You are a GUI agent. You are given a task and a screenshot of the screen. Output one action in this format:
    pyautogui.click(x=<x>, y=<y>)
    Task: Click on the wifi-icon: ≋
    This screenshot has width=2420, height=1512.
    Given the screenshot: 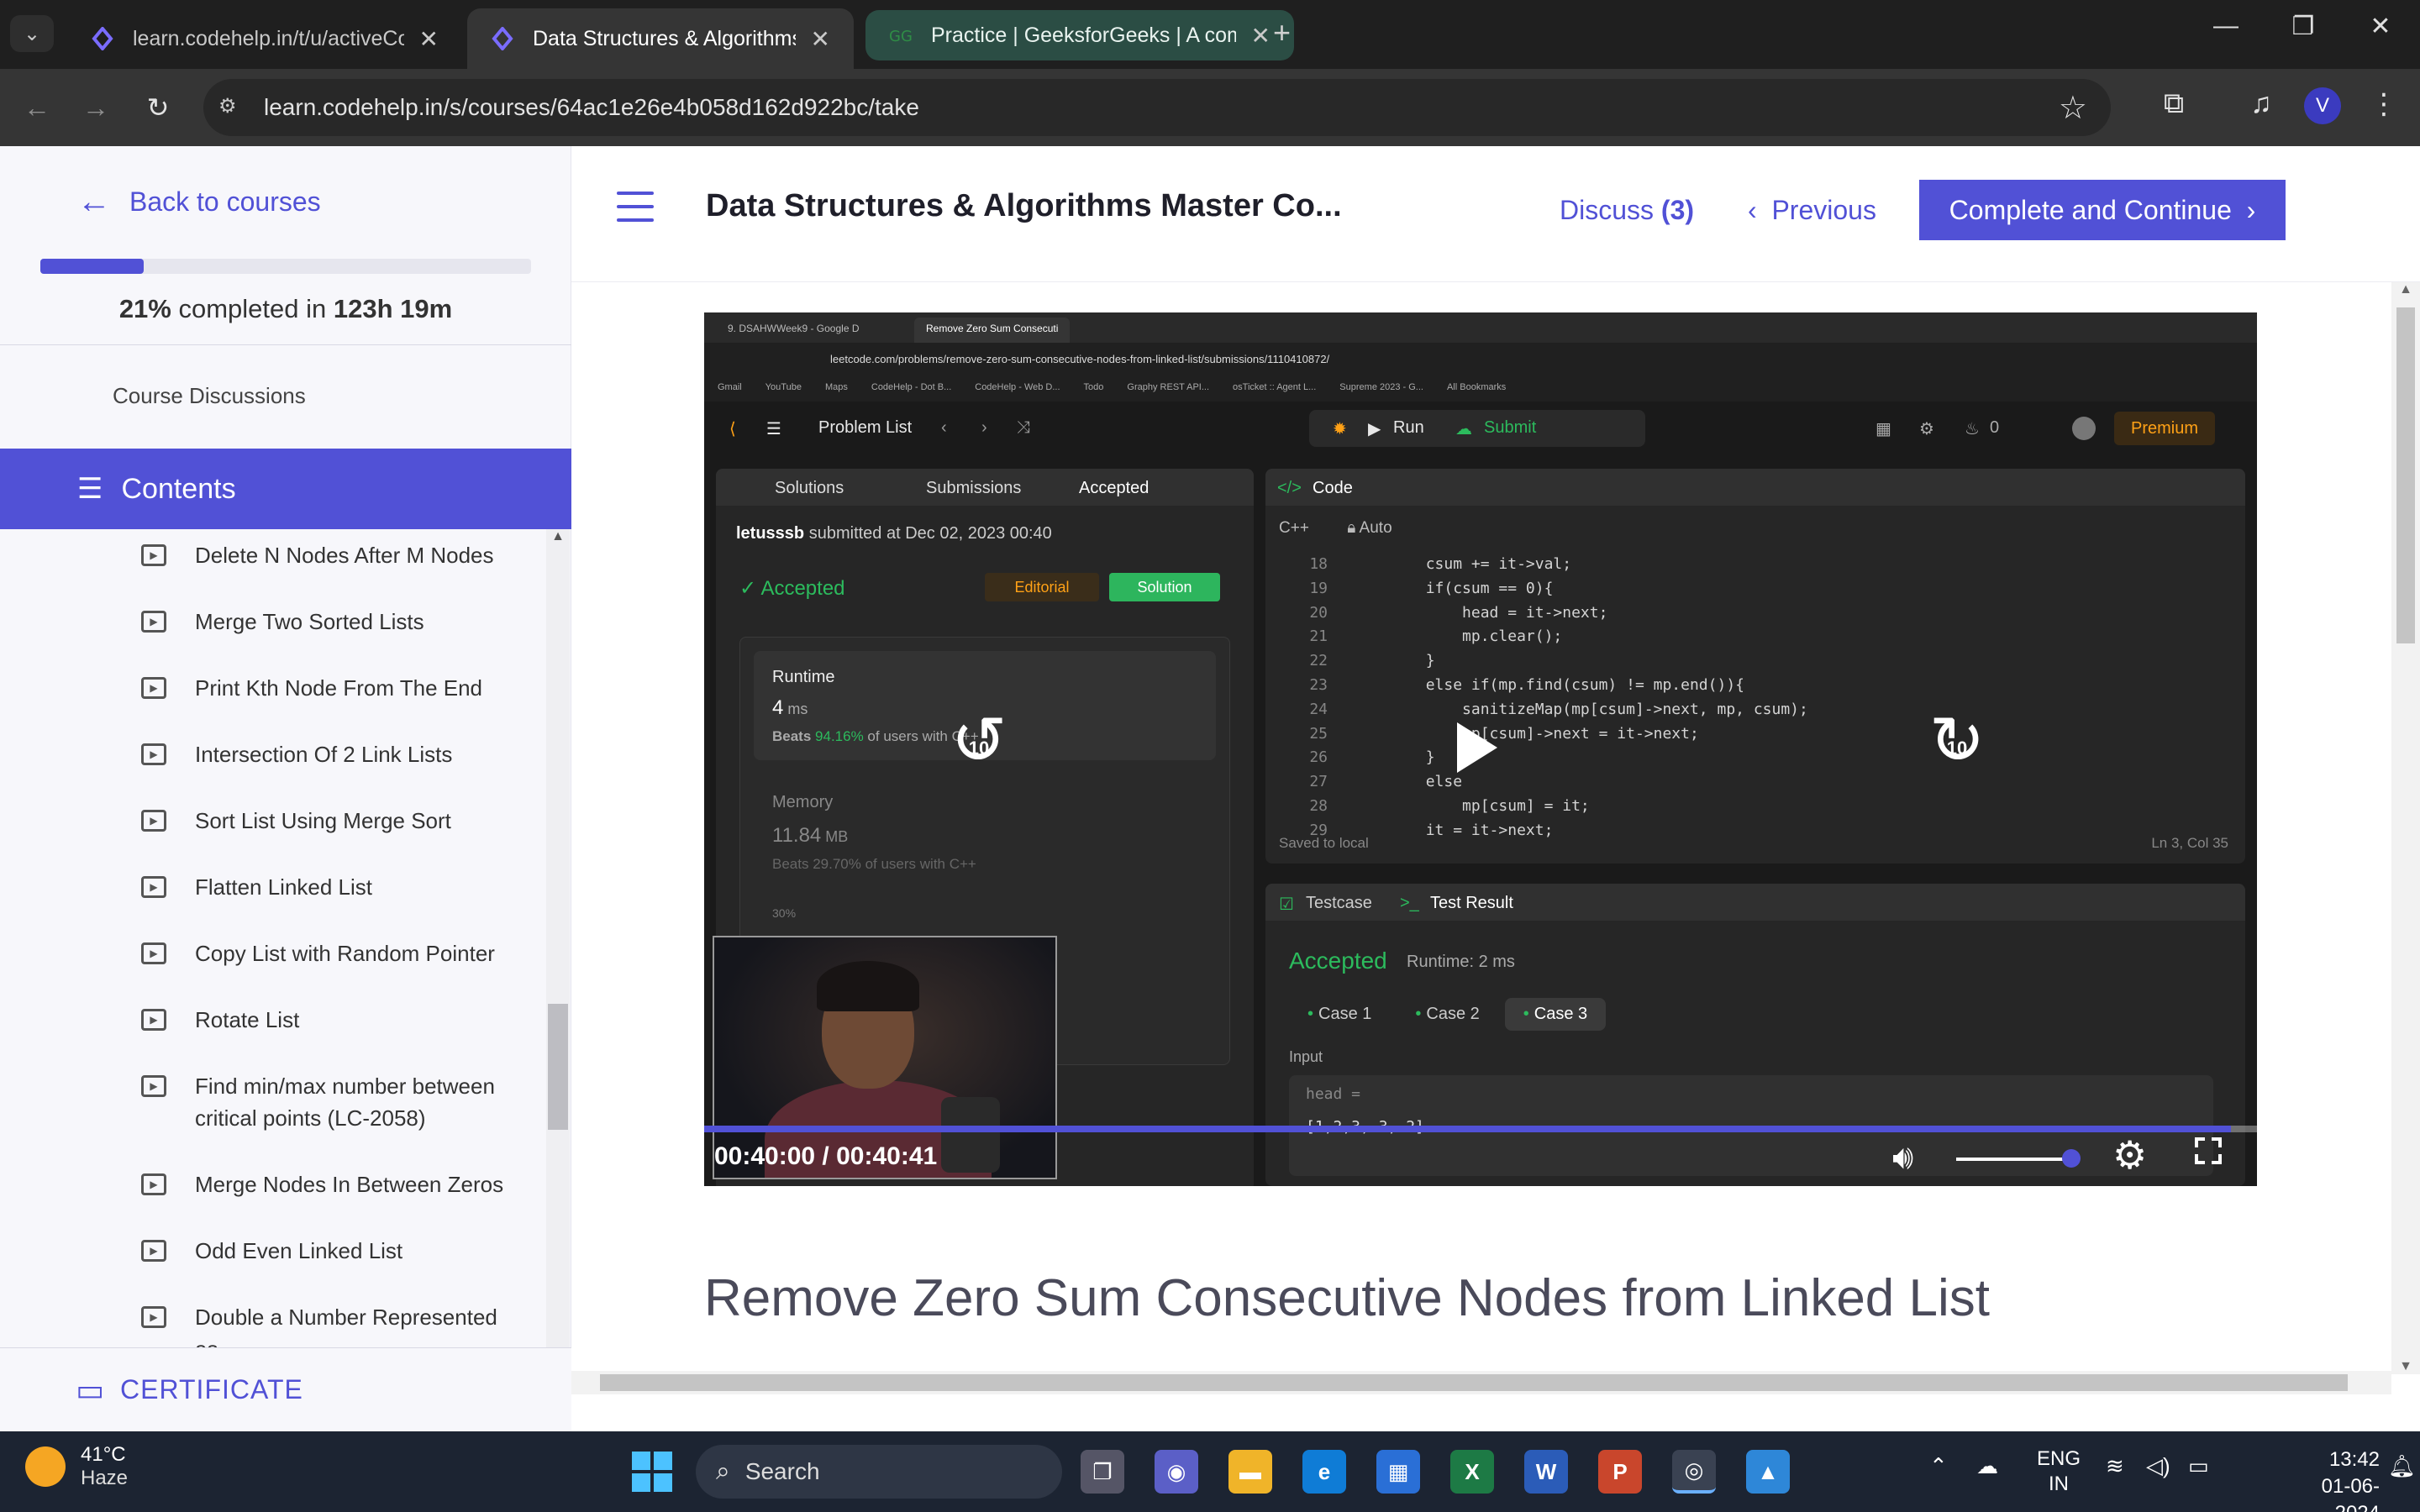 What is the action you would take?
    pyautogui.click(x=2115, y=1466)
    